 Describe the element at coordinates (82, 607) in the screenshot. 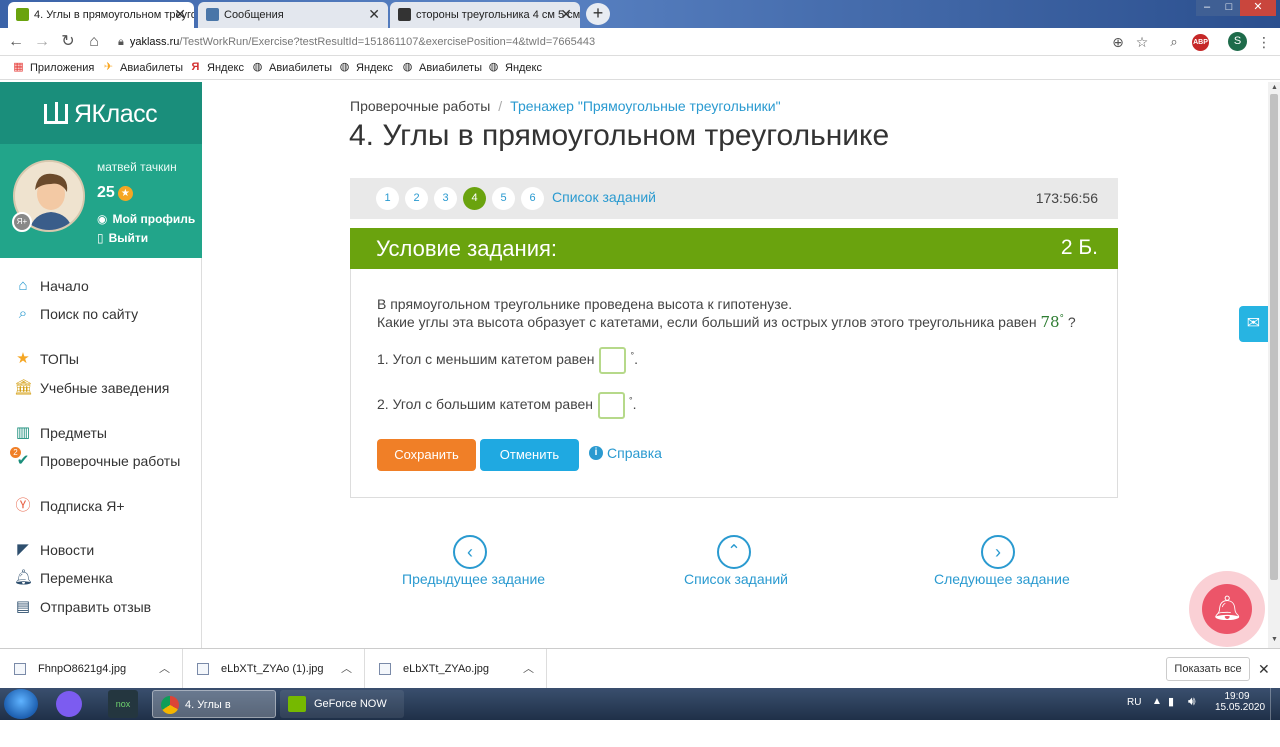

I see `menu-item-feedback: ▤ Отправить отзыв` at that location.